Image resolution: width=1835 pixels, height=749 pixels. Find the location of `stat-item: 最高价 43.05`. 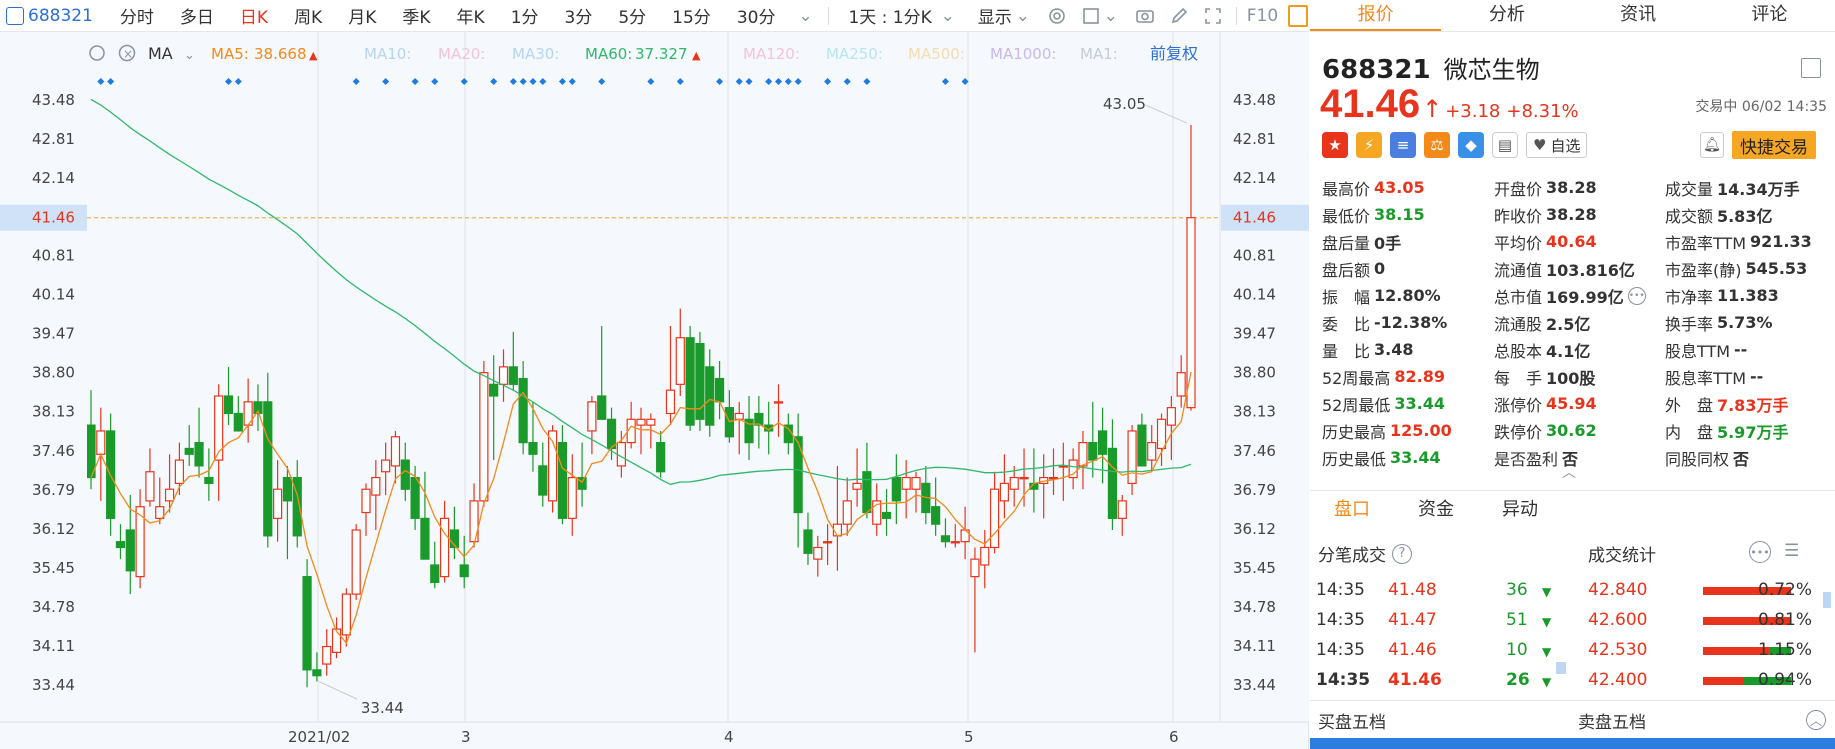

stat-item: 最高价 43.05 is located at coordinates (1408, 188).